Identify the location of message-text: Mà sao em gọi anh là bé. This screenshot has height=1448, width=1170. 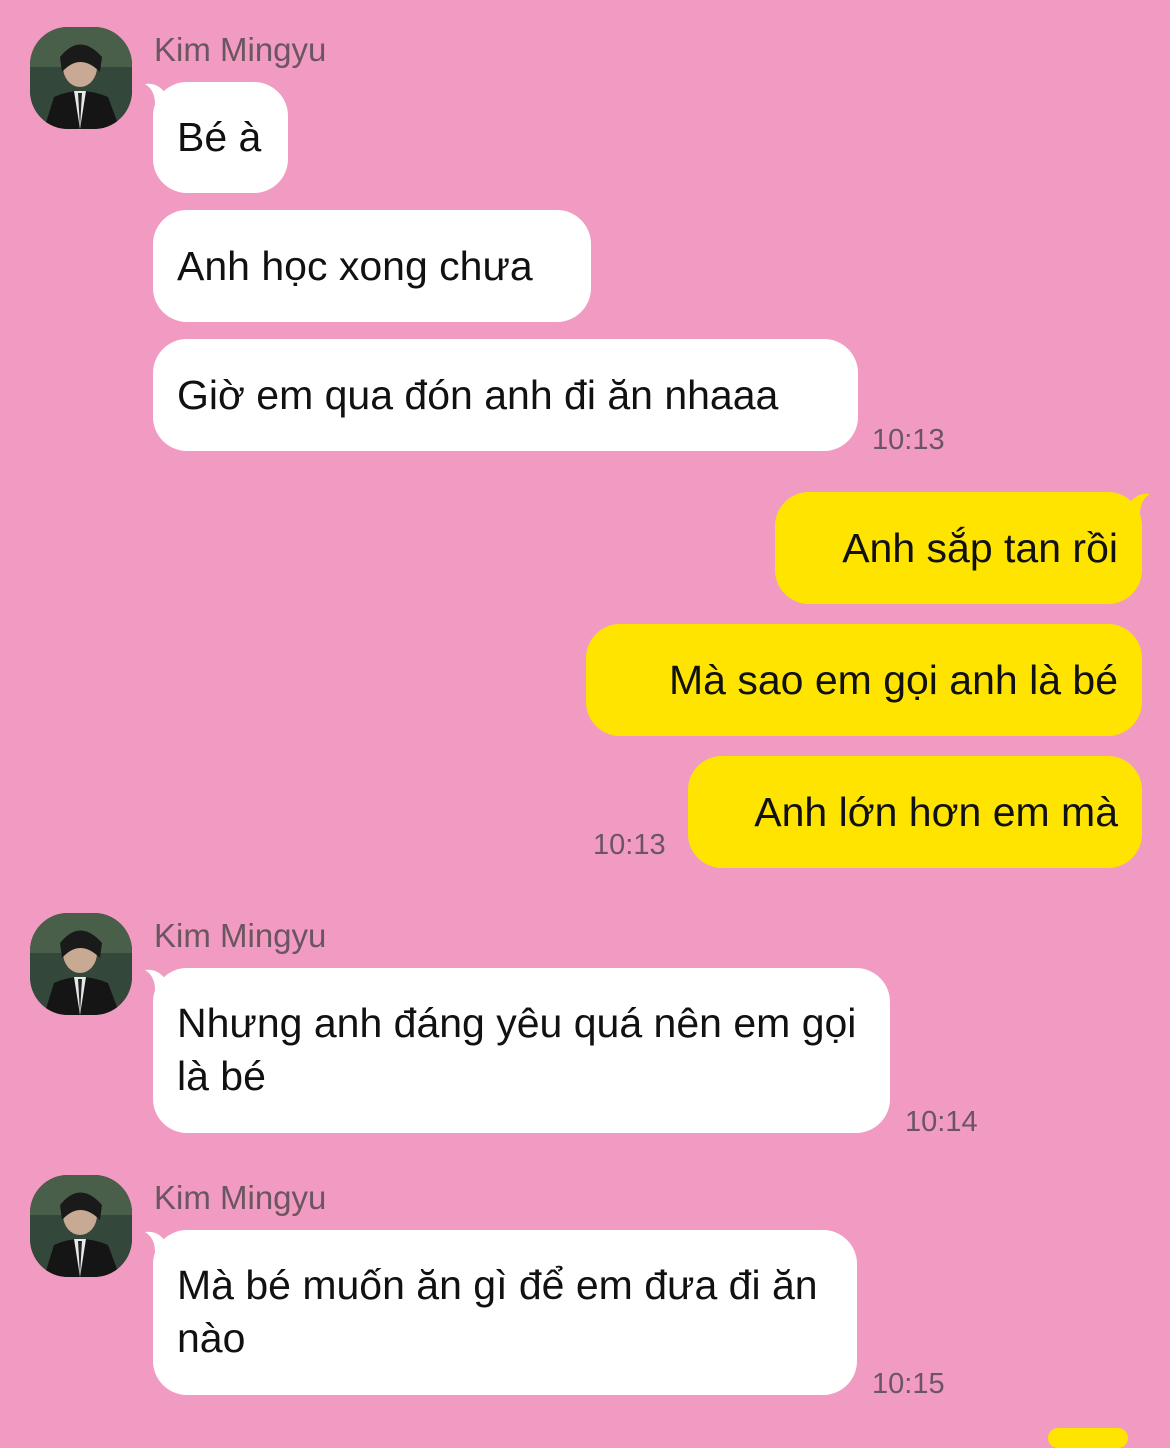
(893, 679).